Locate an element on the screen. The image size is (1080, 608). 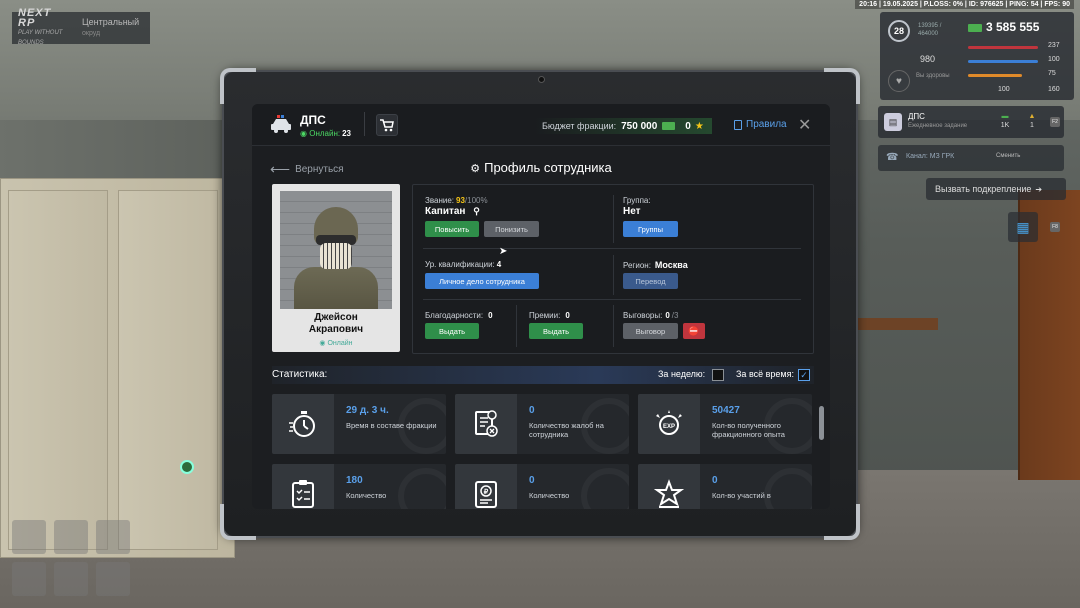
qualification-value: 4 is located at coordinates (499, 264).